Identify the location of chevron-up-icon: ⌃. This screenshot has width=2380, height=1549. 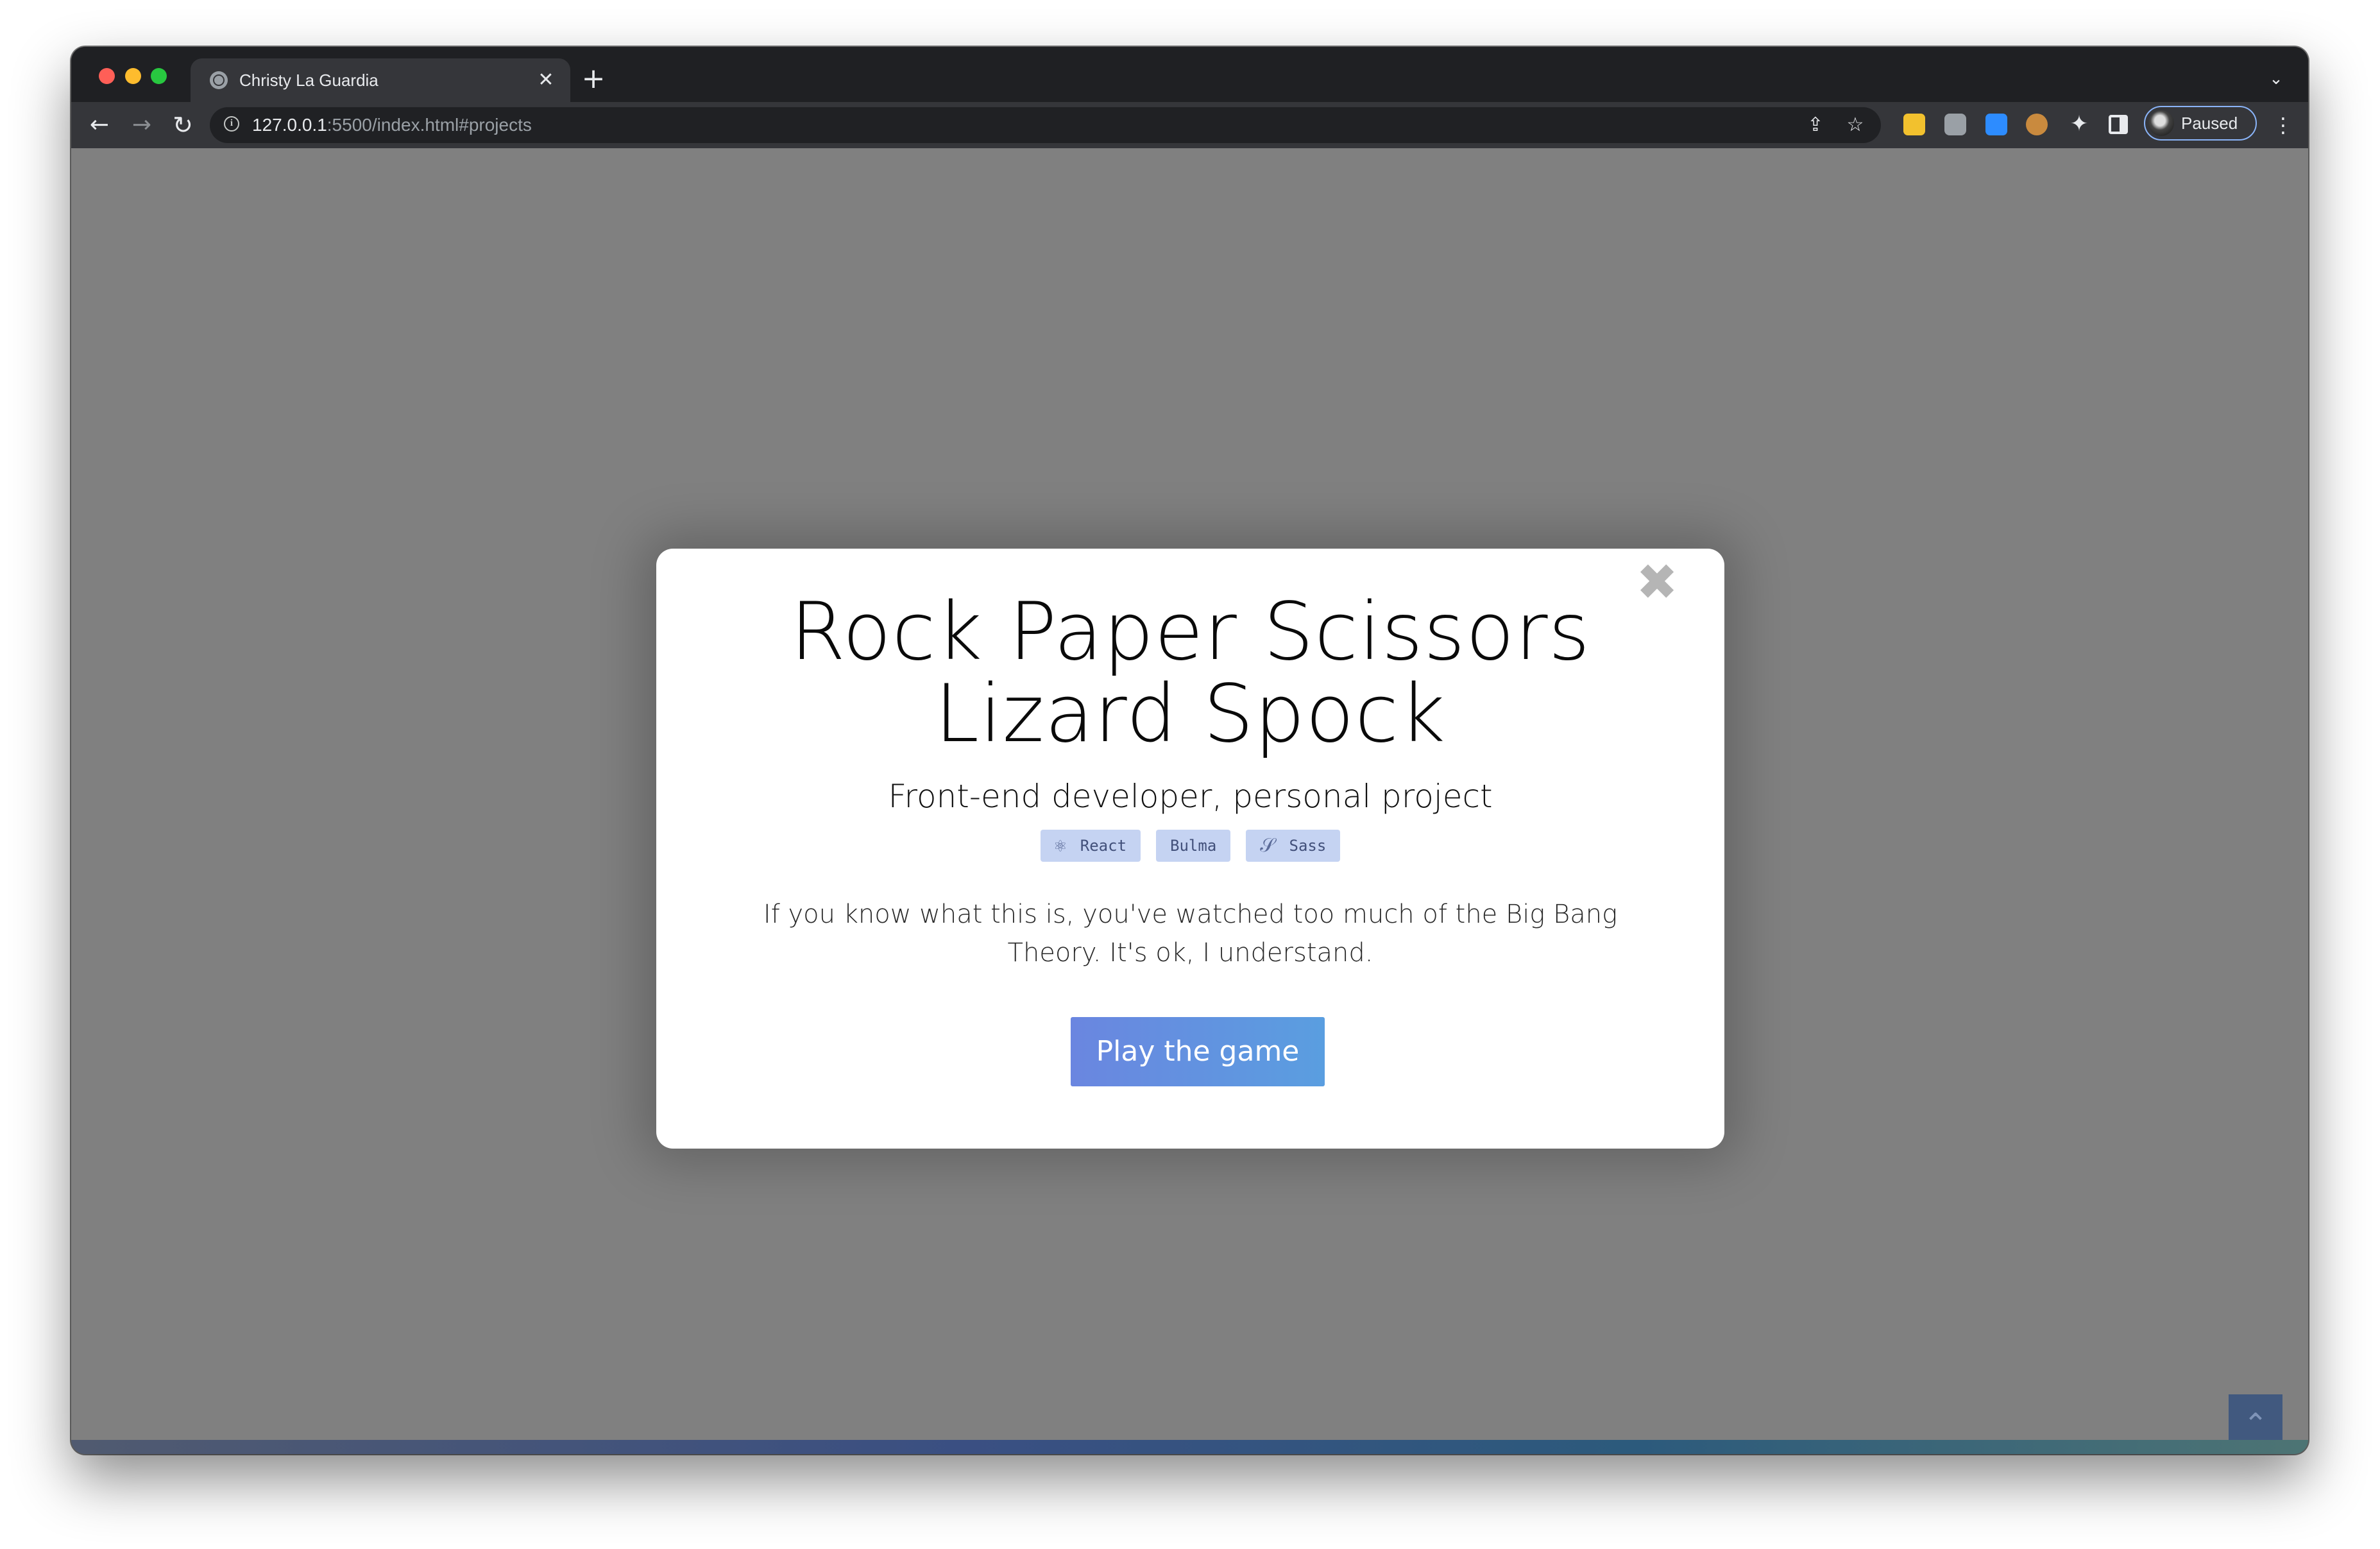
(2255, 1424).